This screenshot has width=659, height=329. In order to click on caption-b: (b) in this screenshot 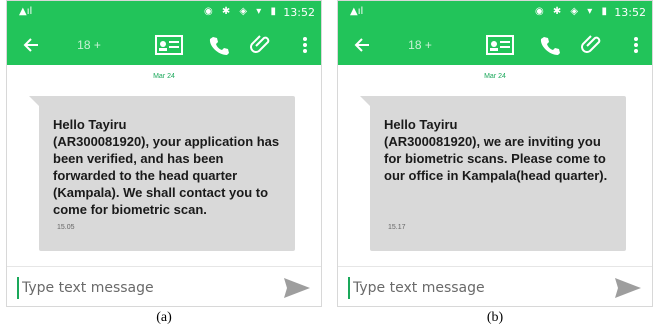, I will do `click(495, 317)`.